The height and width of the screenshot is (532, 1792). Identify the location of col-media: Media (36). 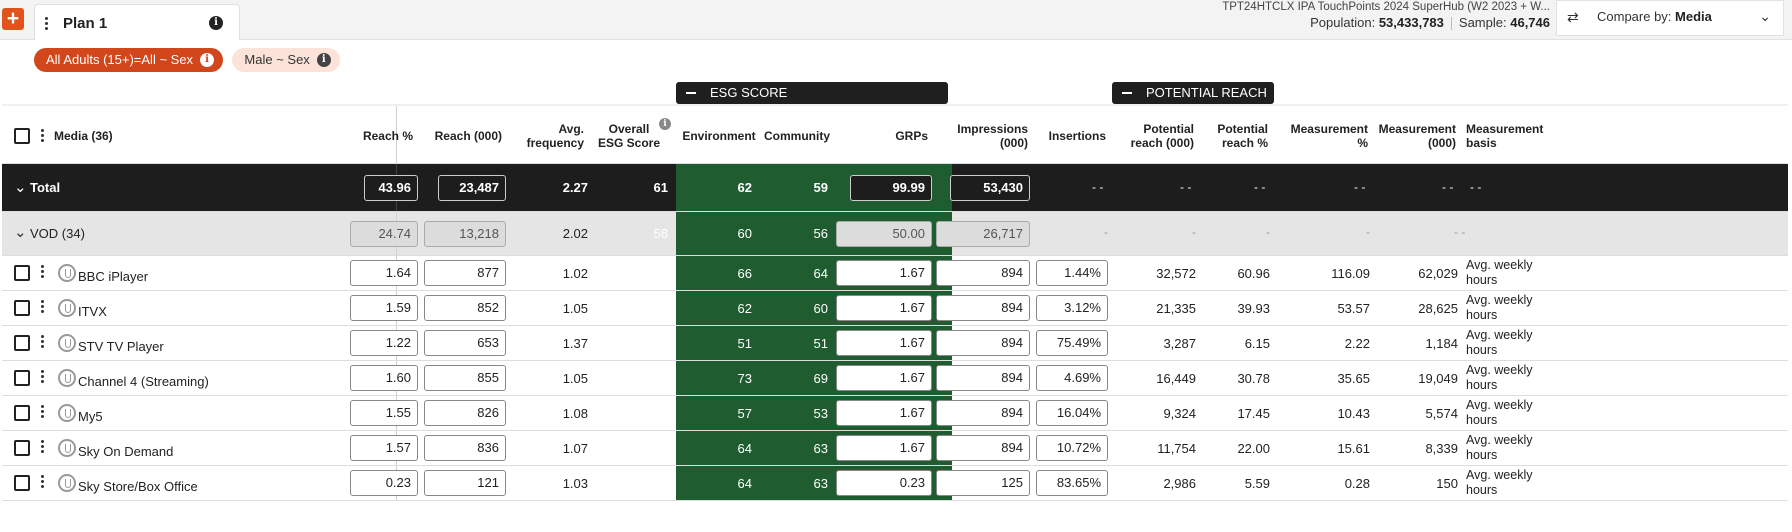
(154, 136).